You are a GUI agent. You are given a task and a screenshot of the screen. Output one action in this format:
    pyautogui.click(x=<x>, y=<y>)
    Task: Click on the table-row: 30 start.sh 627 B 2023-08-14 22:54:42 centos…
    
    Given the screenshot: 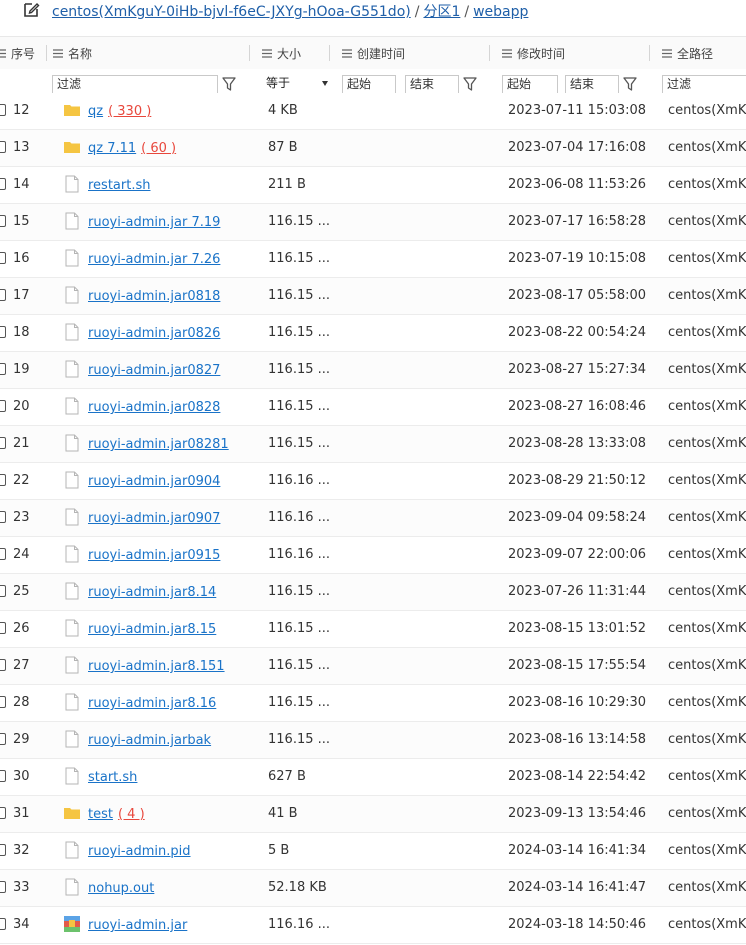 What is the action you would take?
    pyautogui.click(x=373, y=777)
    